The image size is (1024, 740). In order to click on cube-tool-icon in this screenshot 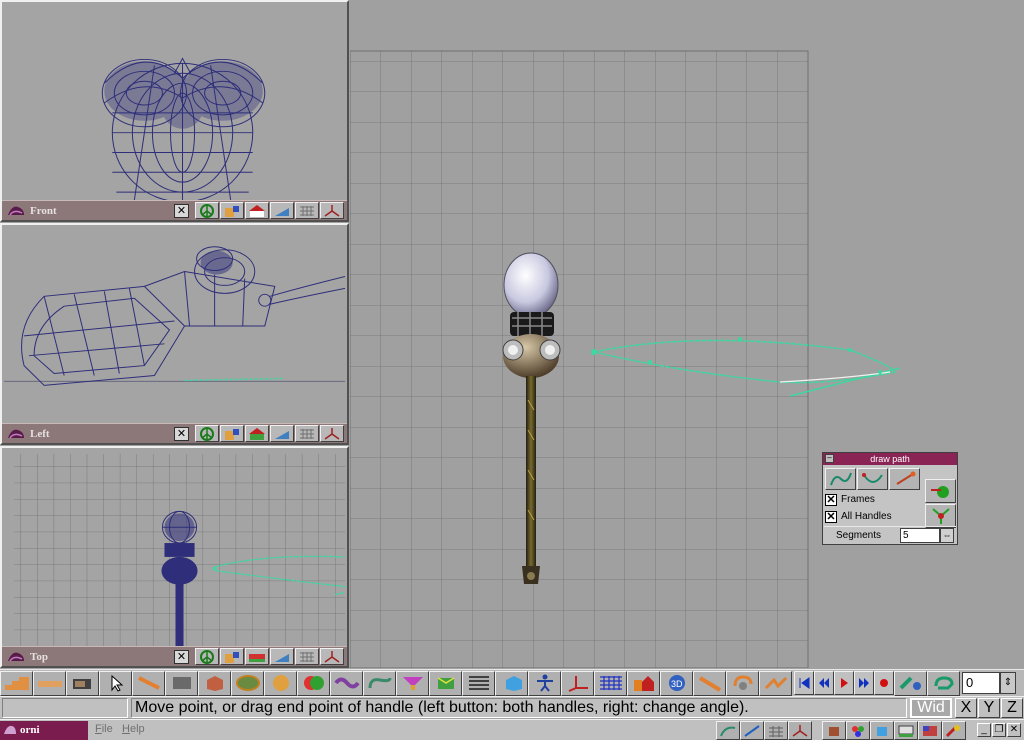, I will do `click(511, 683)`.